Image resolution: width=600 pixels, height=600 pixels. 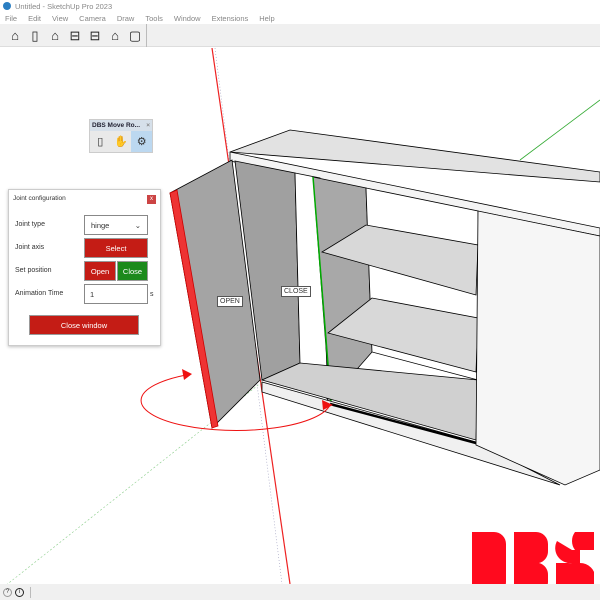 I want to click on sketchup-logo-icon, so click(x=7, y=6).